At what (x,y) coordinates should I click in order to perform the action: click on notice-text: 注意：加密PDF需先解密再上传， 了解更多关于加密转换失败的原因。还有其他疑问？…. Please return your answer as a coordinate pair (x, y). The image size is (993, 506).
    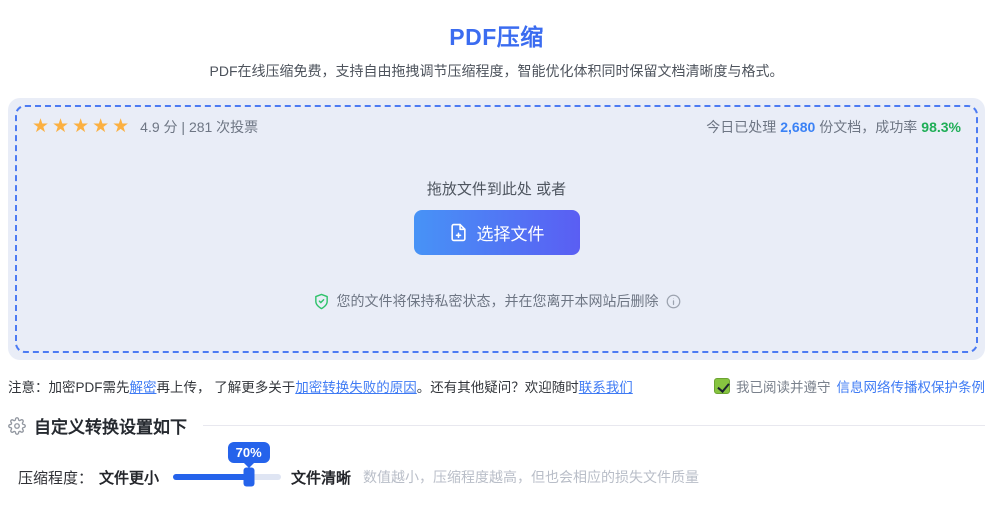
    Looking at the image, I should click on (320, 386).